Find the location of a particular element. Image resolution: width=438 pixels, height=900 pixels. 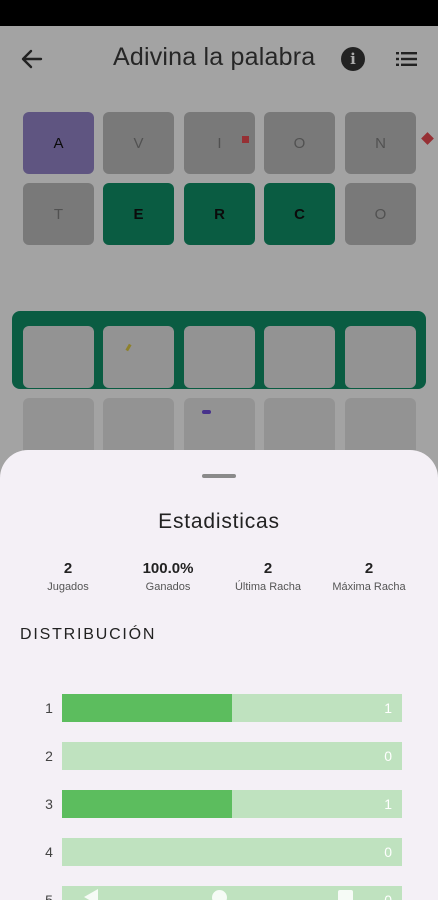

stat-value: 100.0% is located at coordinates (168, 568).